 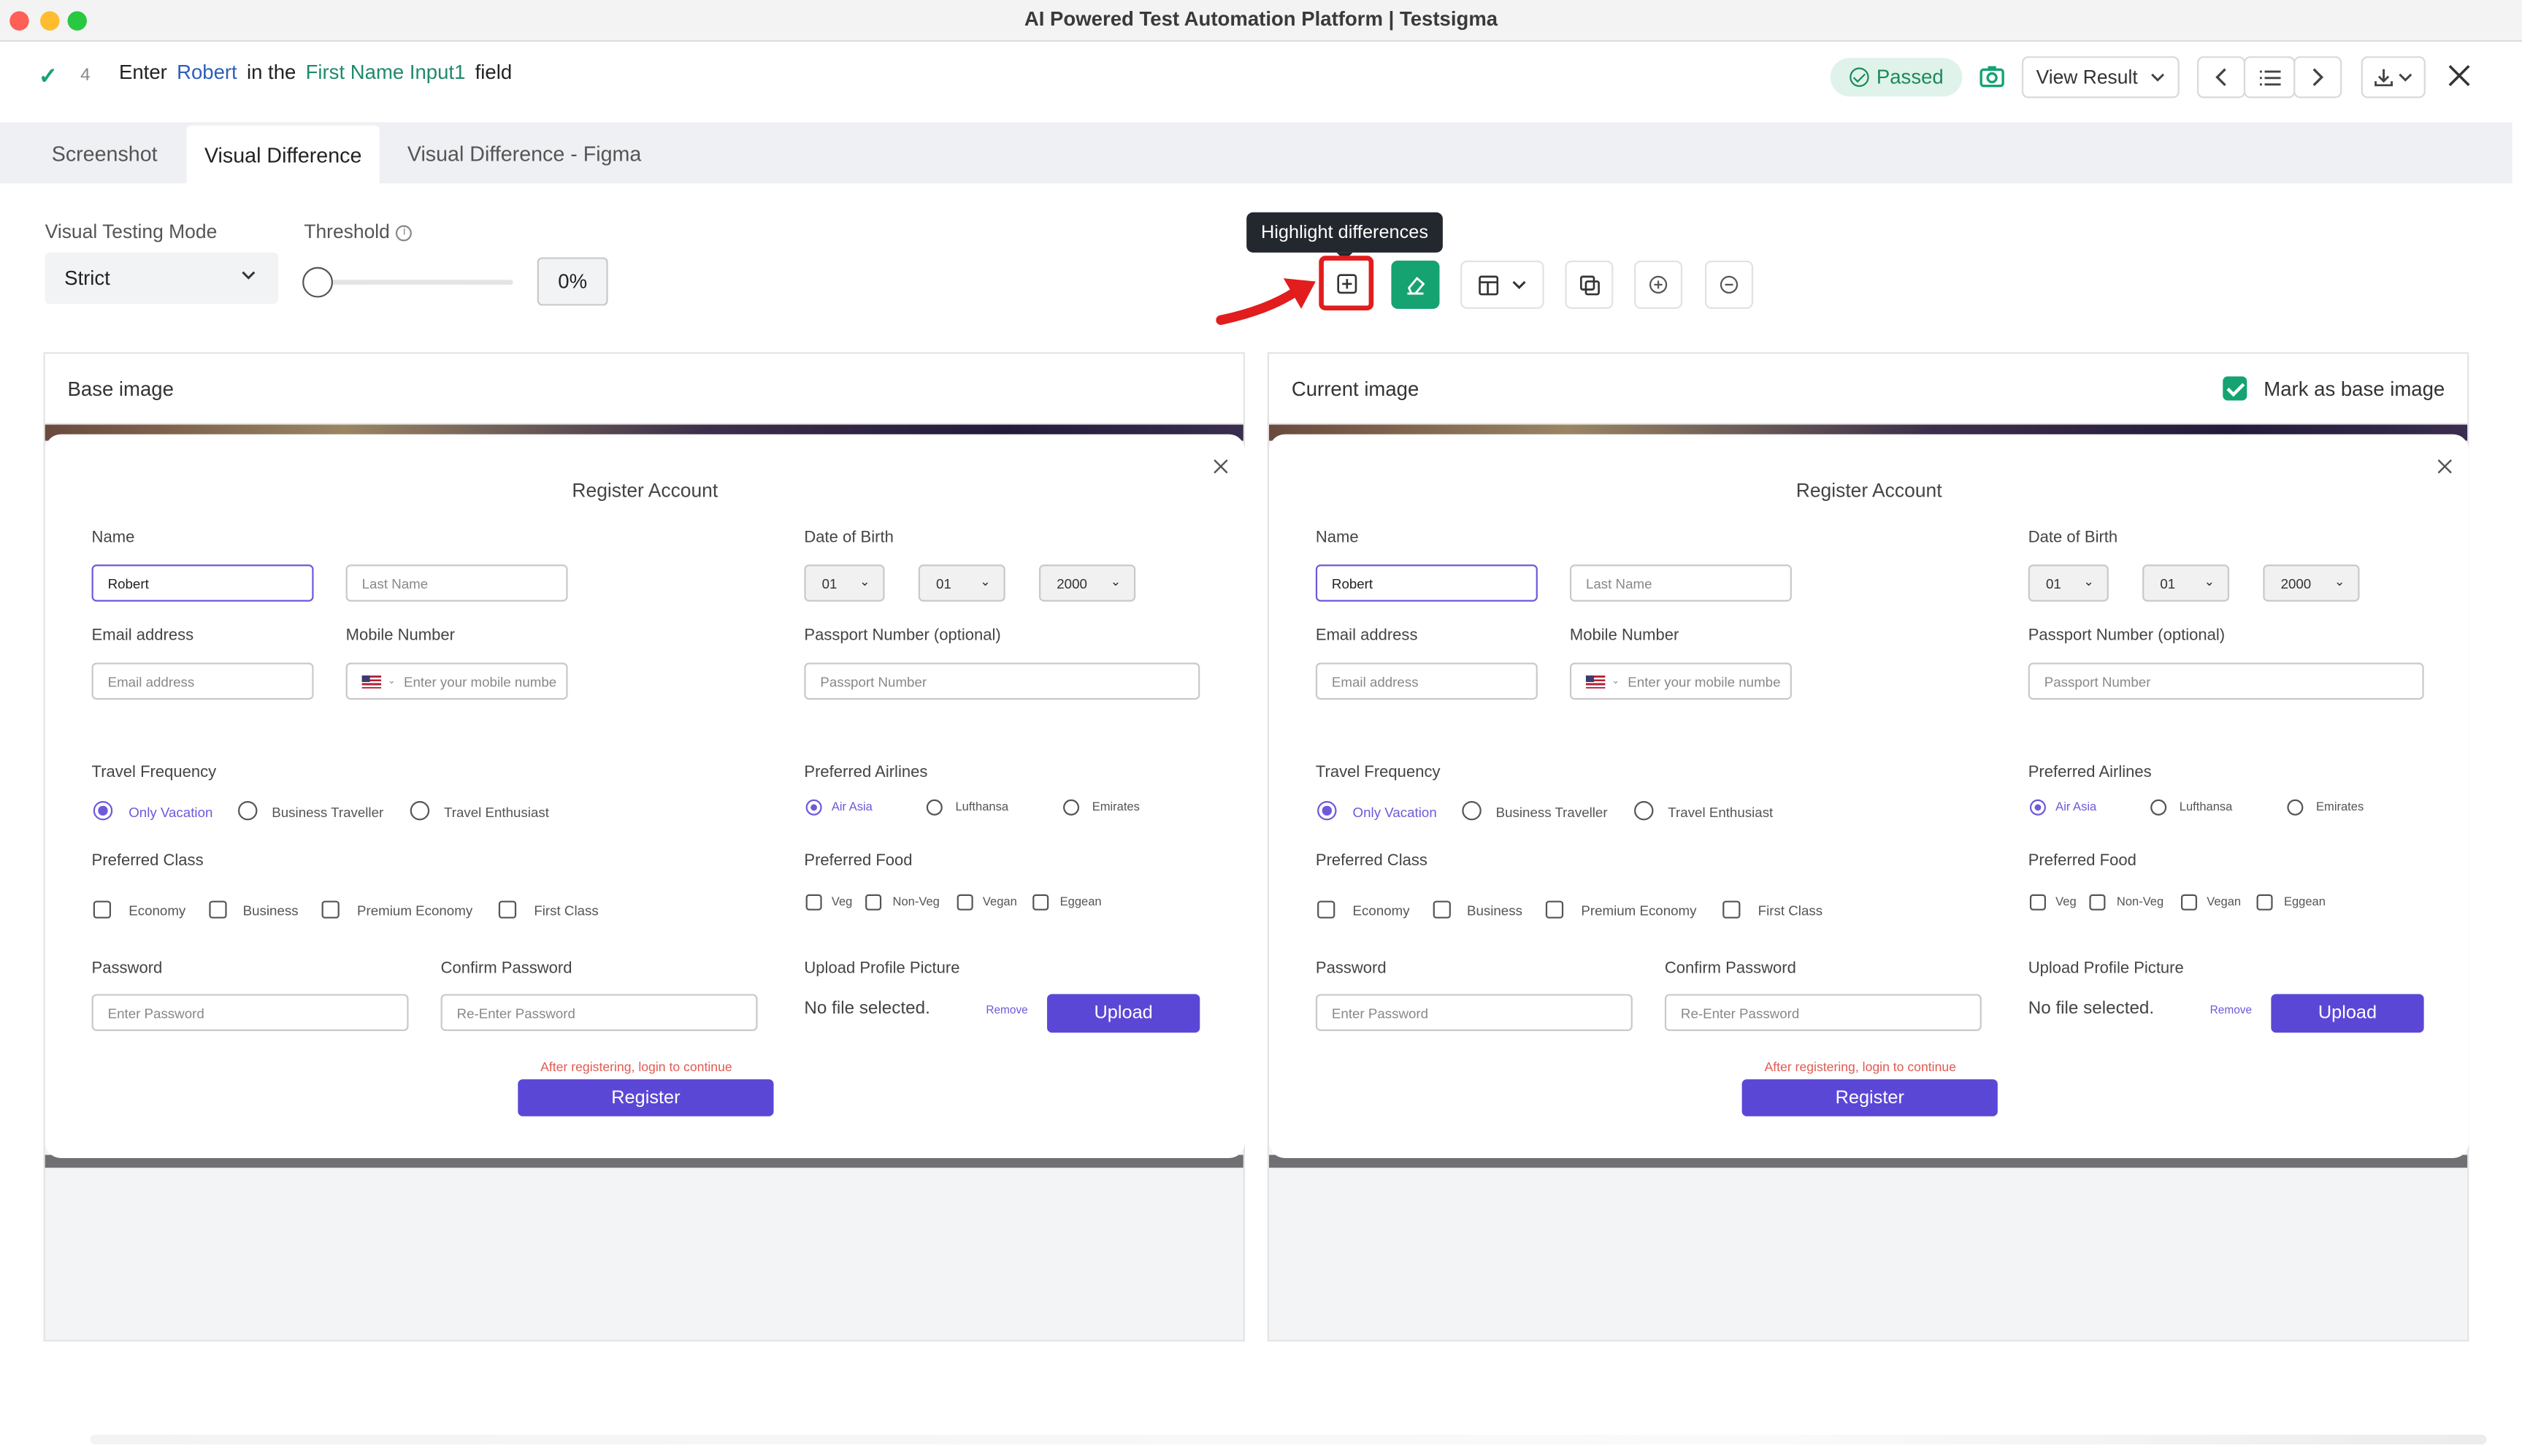 What do you see at coordinates (1897, 77) in the screenshot?
I see `status-badge: Passed` at bounding box center [1897, 77].